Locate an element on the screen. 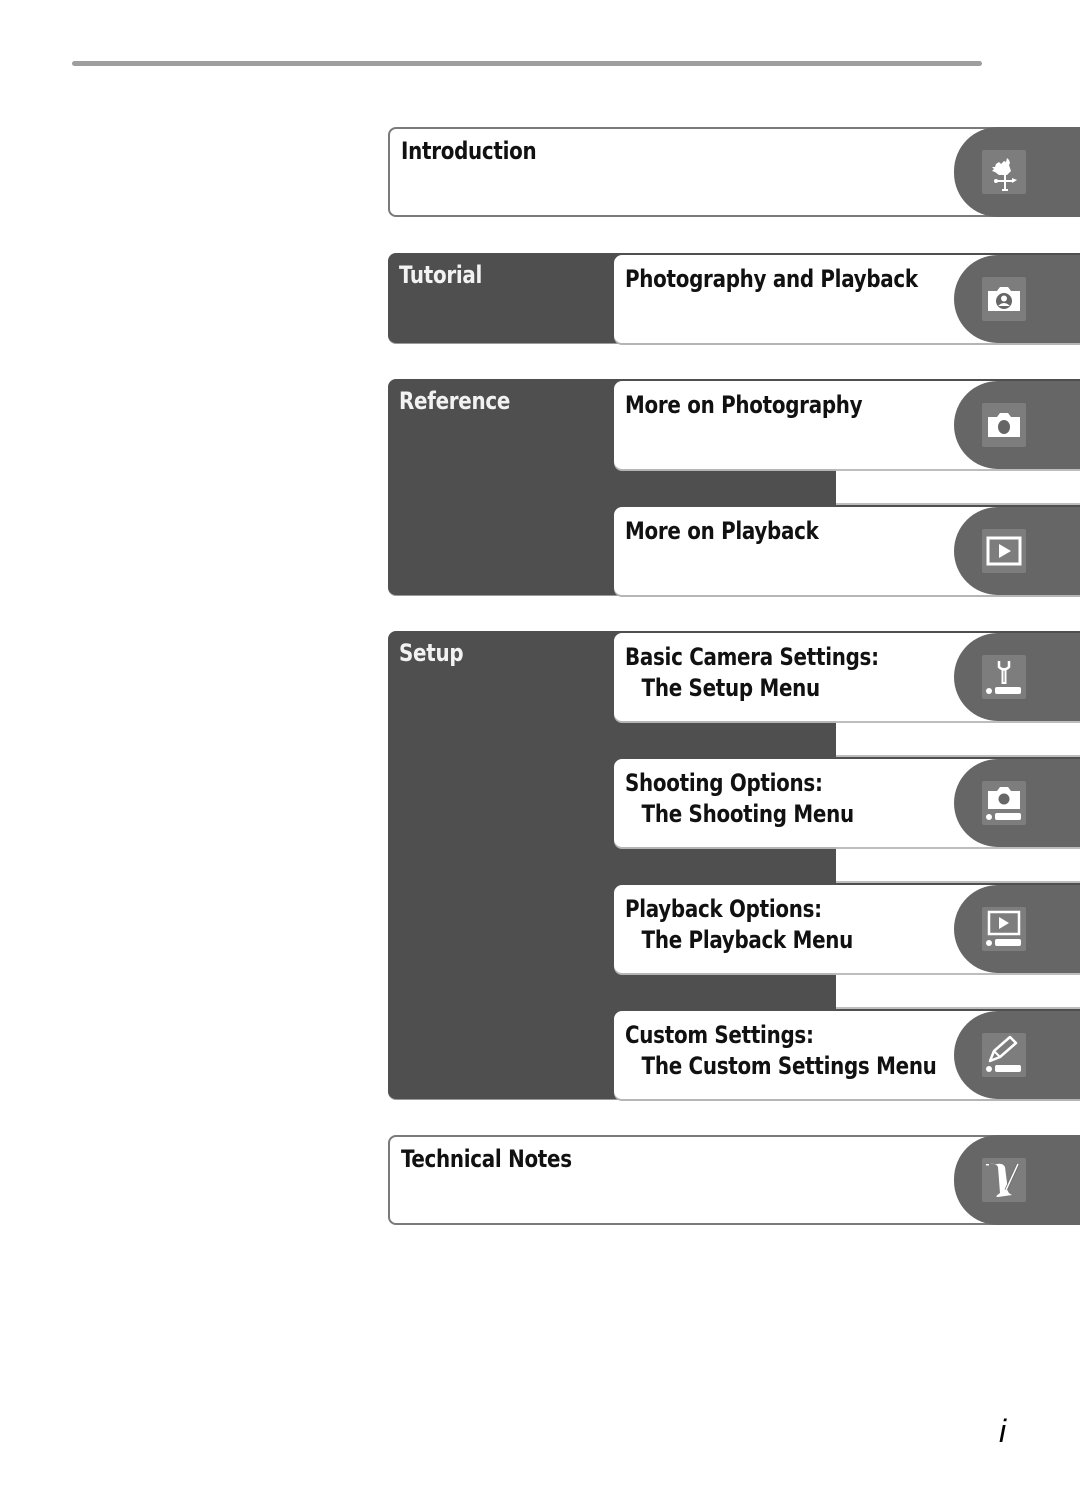 The width and height of the screenshot is (1080, 1486). setup-menu-wrench-icon is located at coordinates (1004, 677).